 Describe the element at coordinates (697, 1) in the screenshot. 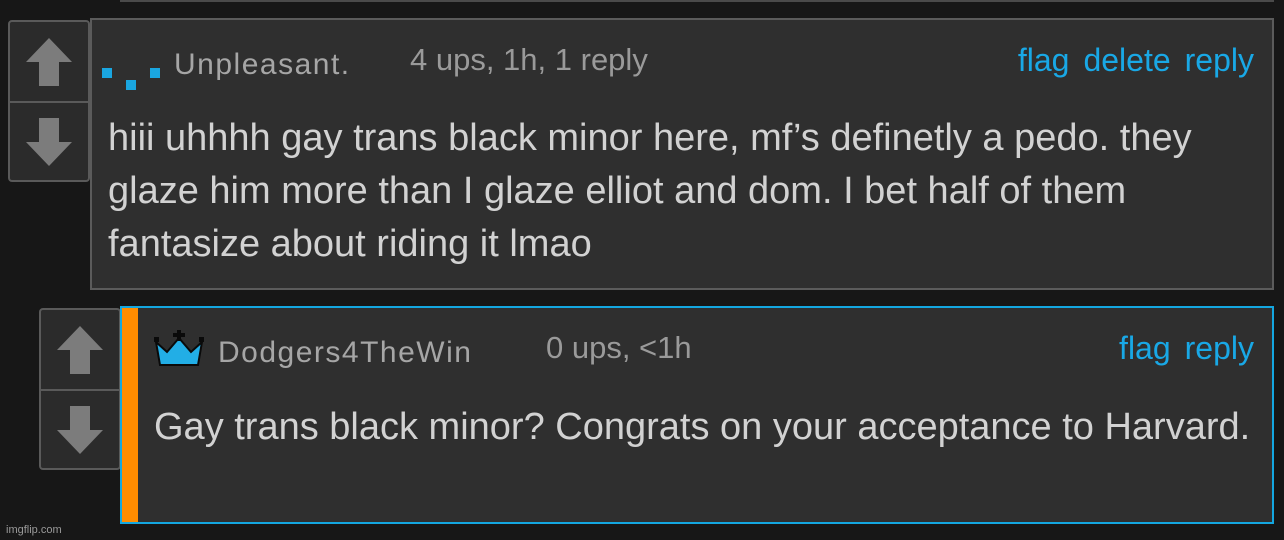

I see `previous-comment-box` at that location.